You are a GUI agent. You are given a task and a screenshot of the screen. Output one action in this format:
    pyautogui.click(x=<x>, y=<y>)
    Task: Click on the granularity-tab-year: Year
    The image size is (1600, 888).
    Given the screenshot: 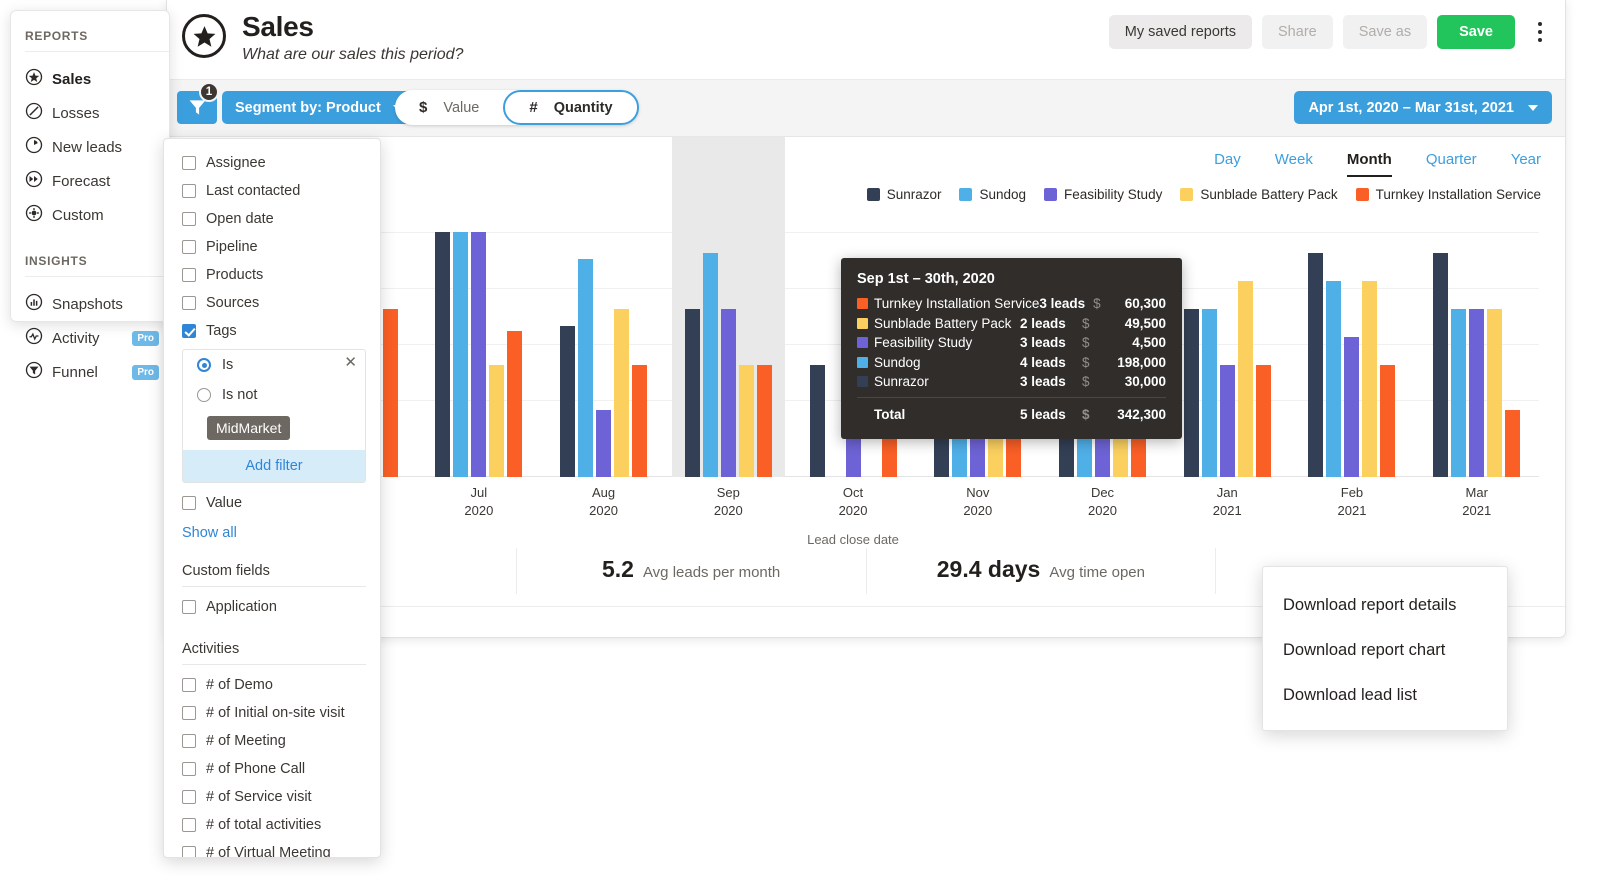 What is the action you would take?
    pyautogui.click(x=1526, y=164)
    